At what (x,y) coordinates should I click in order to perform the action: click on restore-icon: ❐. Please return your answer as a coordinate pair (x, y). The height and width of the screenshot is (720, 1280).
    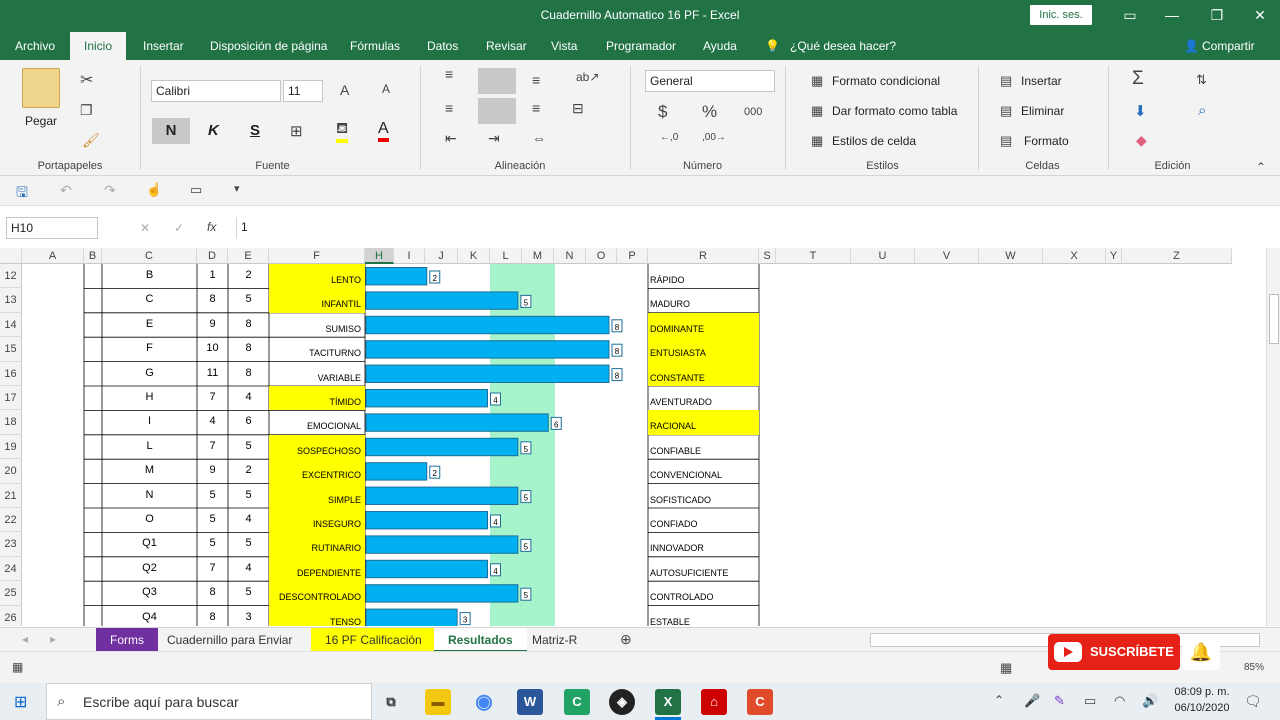
    Looking at the image, I should click on (1217, 15).